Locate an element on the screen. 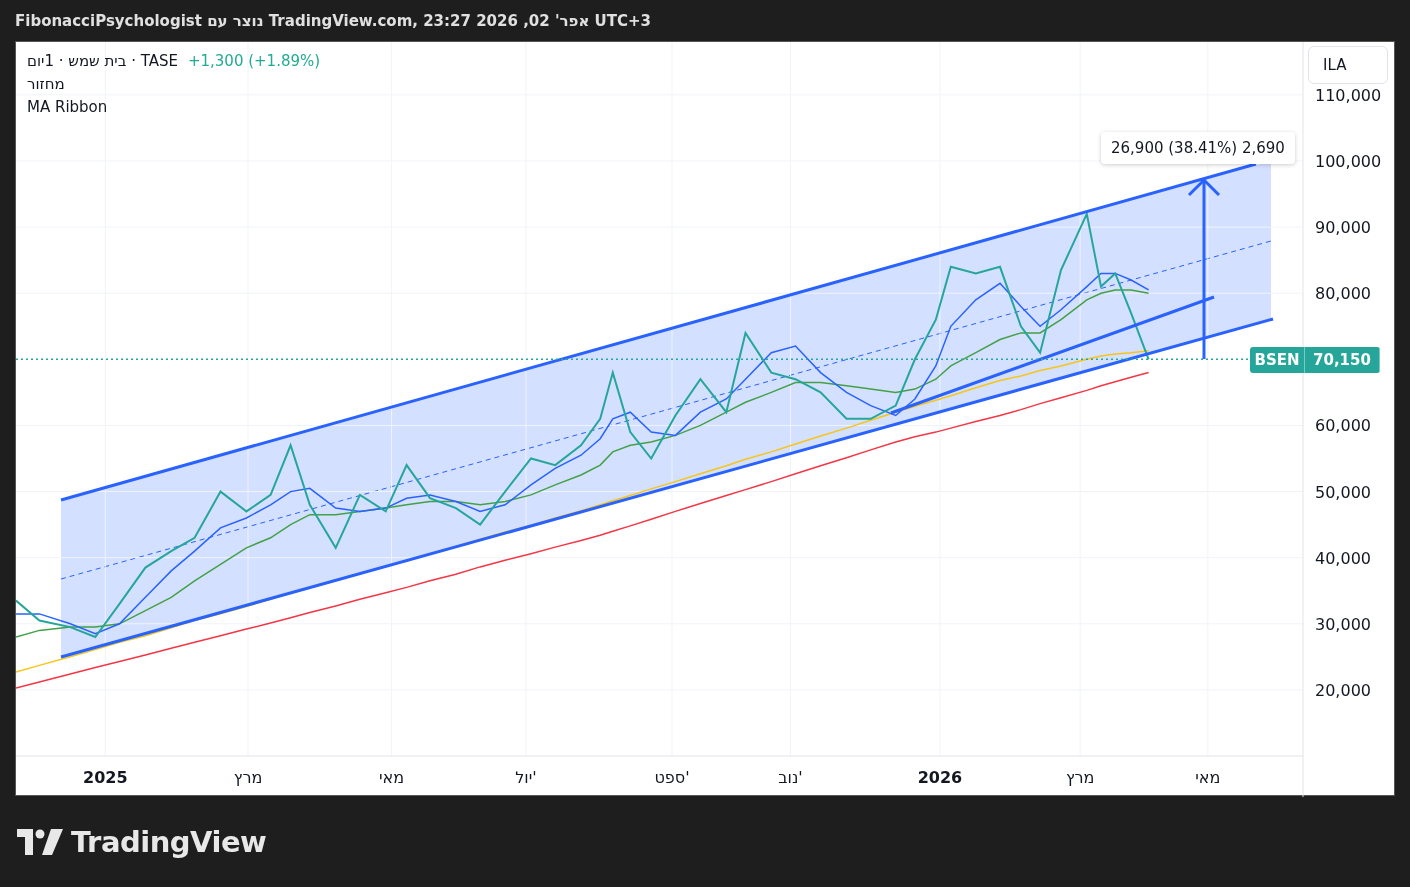  time-axis-label: 2026 is located at coordinates (940, 777).